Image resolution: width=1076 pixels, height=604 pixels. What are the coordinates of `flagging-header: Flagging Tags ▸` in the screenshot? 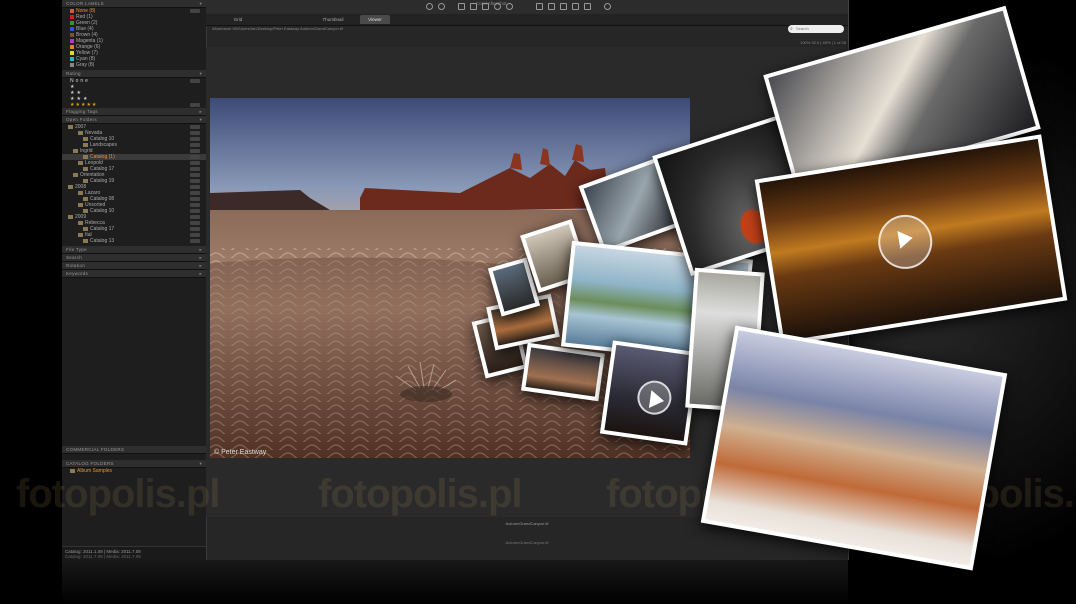 It's located at (134, 112).